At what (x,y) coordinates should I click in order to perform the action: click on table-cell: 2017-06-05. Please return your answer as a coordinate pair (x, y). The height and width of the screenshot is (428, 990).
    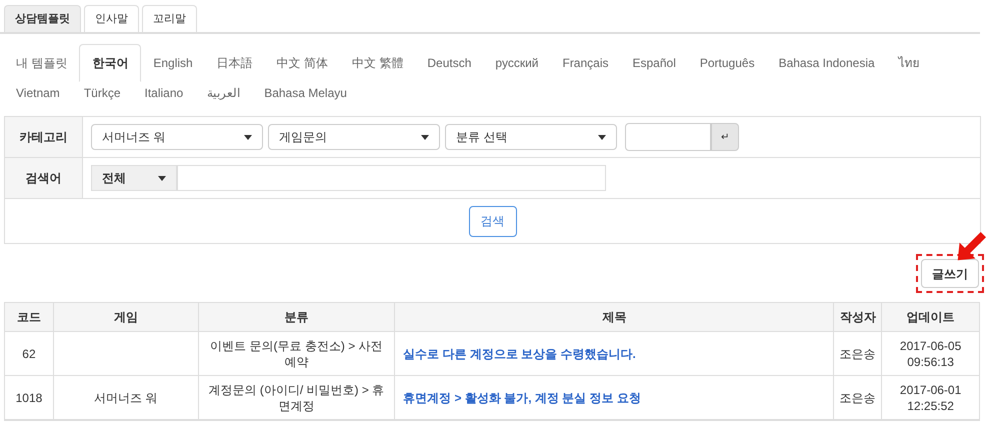
    Looking at the image, I should click on (931, 346).